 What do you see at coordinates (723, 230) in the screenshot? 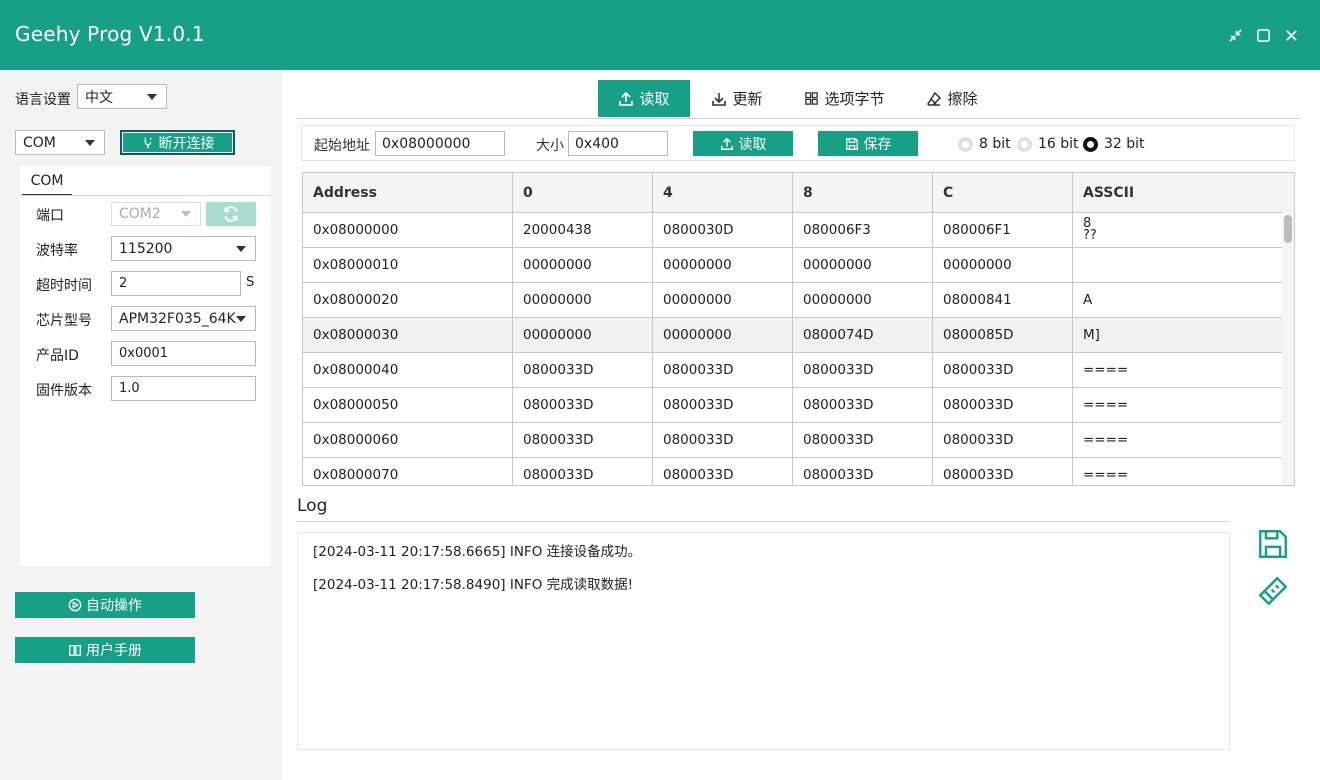
I see `data-cell: 0800030D` at bounding box center [723, 230].